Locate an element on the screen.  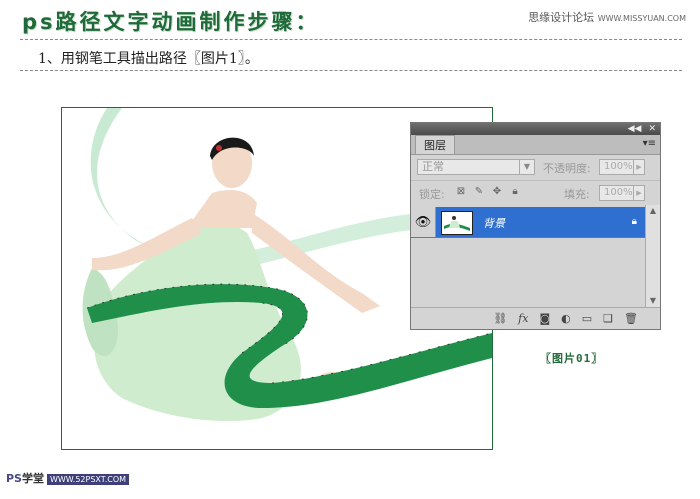
site-credit: 思缘设计论坛 WWW.MISSYUAN.COM is located at coordinates (607, 17).